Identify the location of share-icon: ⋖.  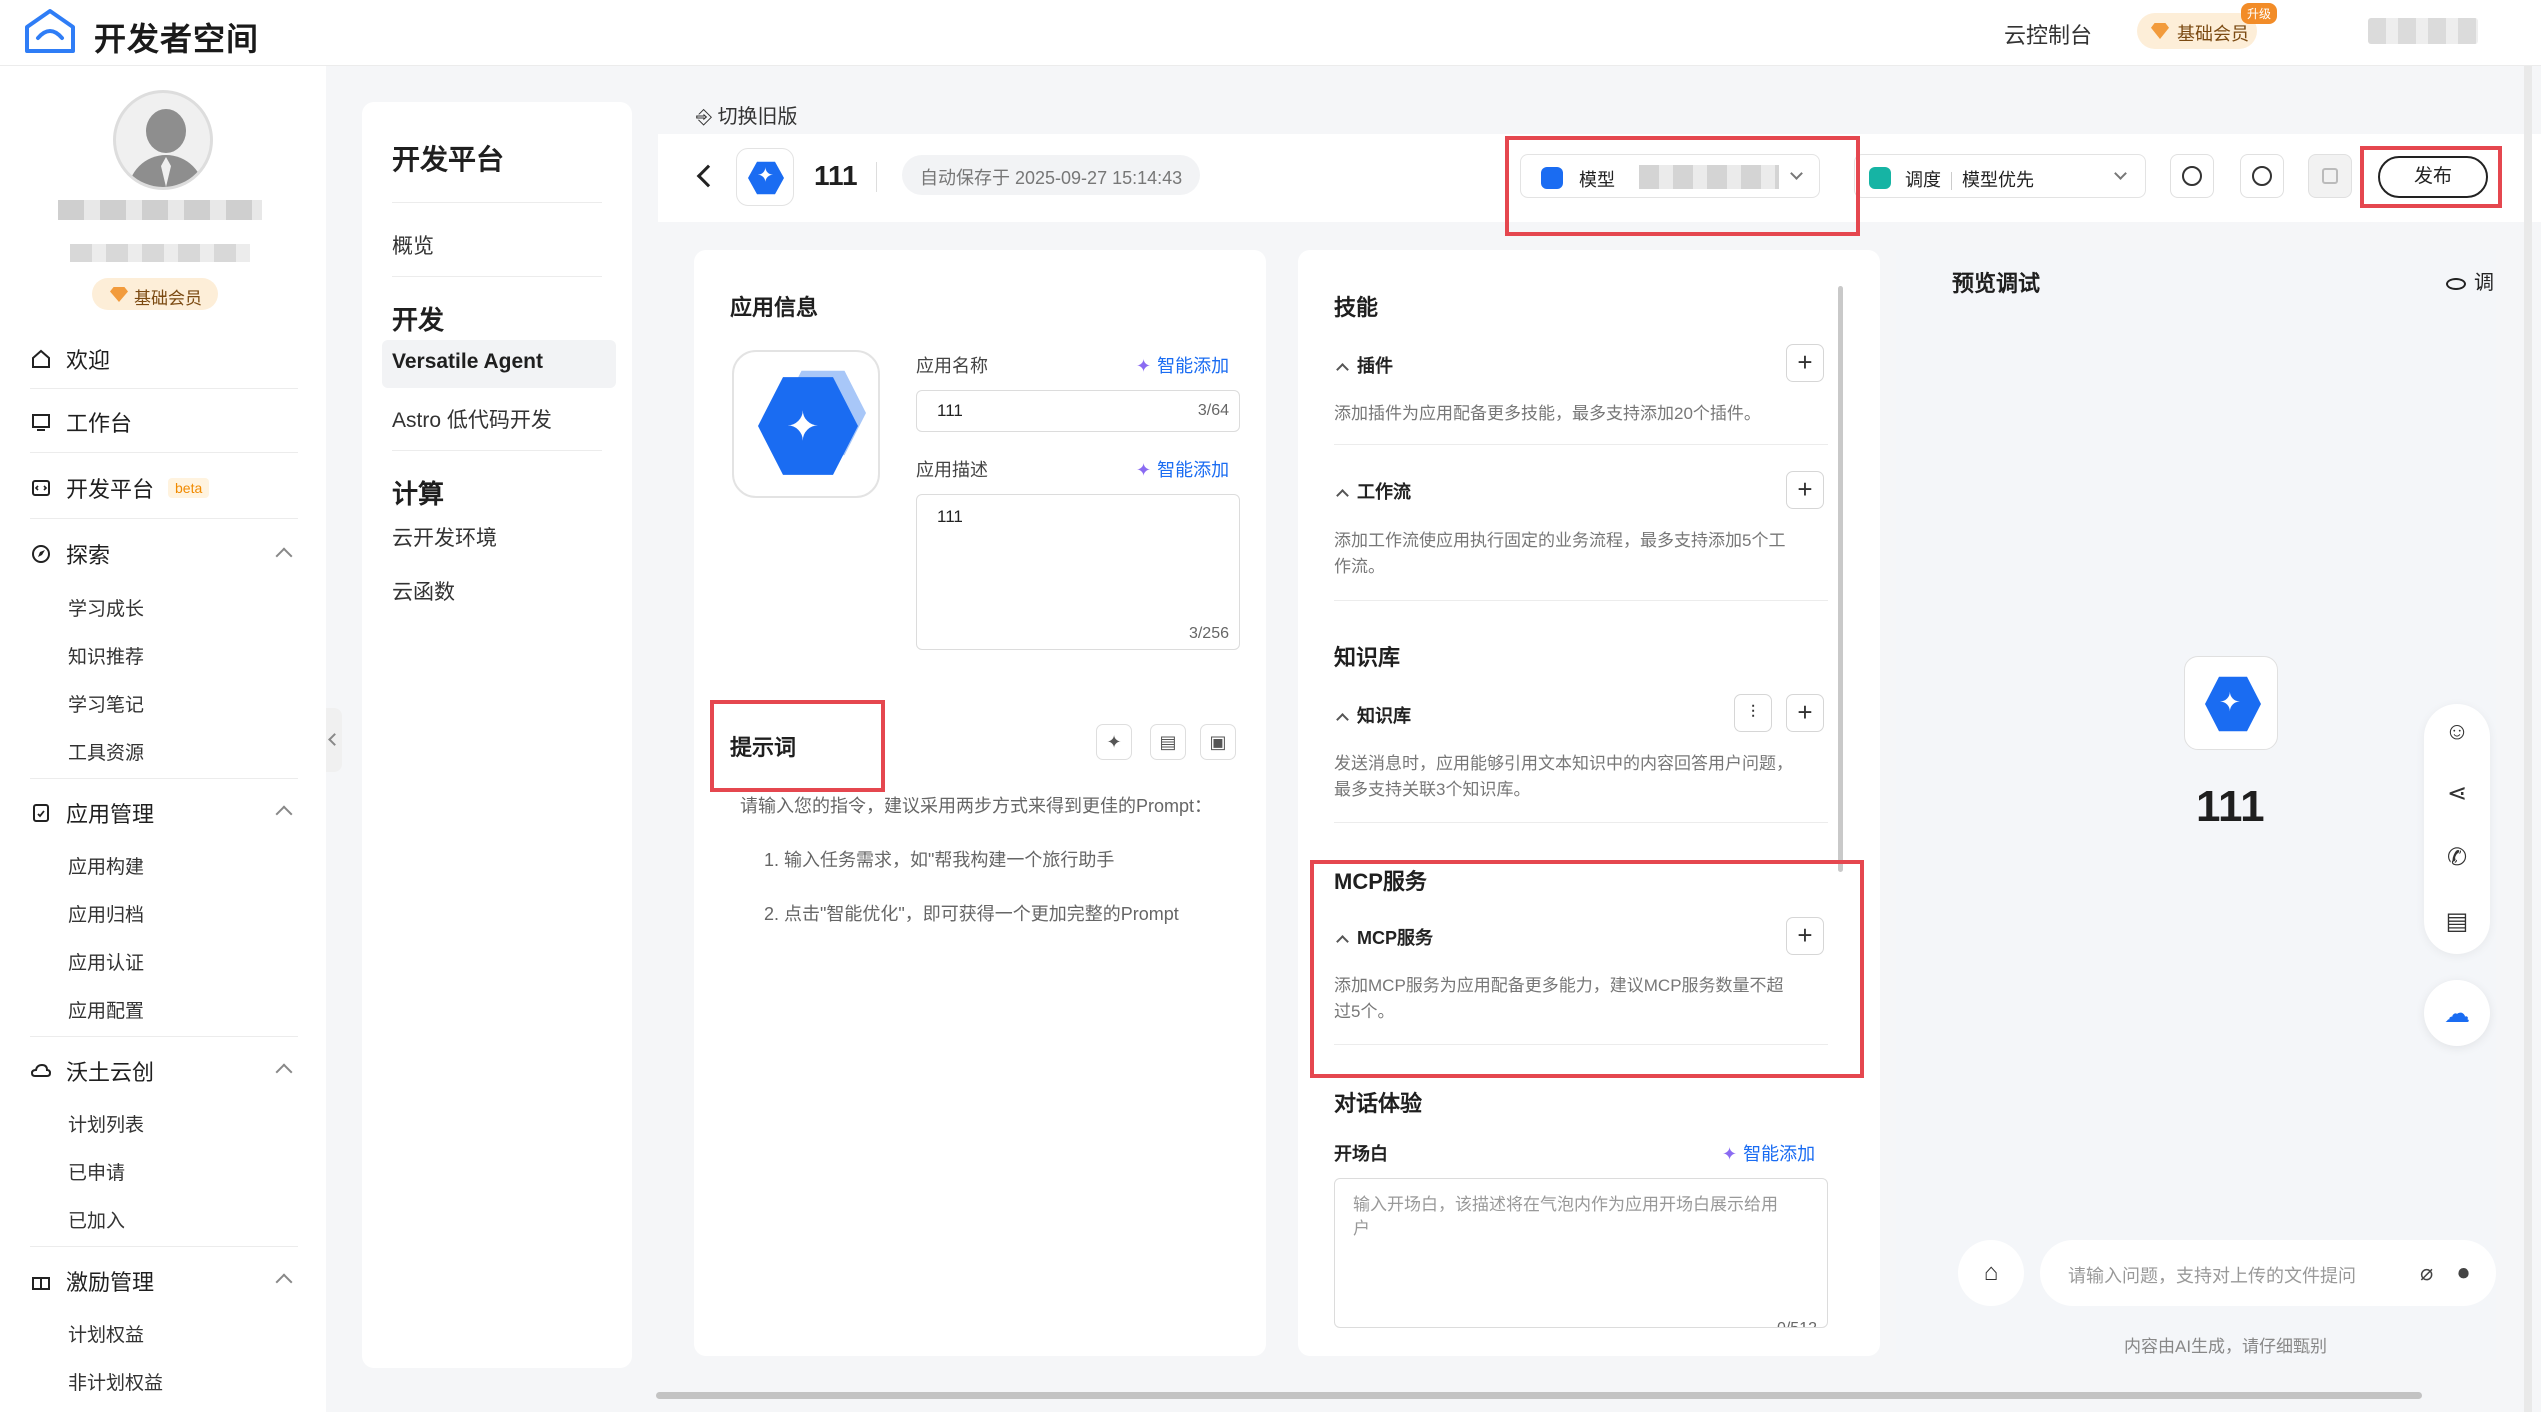
(2457, 794).